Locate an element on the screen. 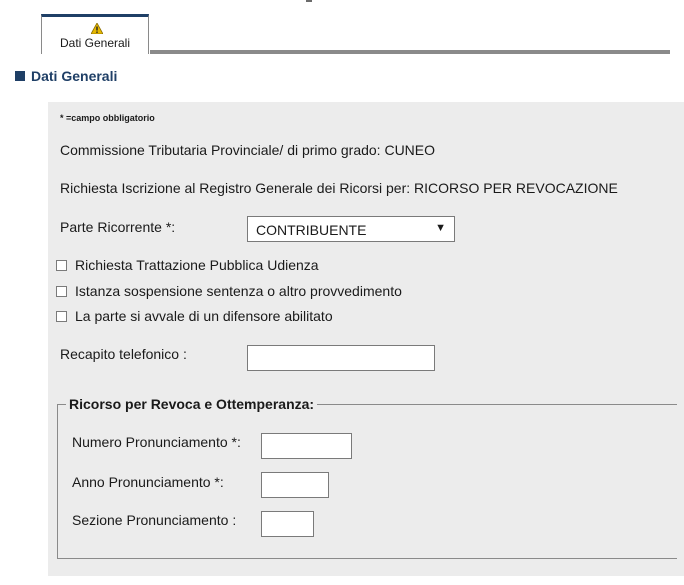 The height and width of the screenshot is (585, 684). anno-pronunciamento-input is located at coordinates (295, 485).